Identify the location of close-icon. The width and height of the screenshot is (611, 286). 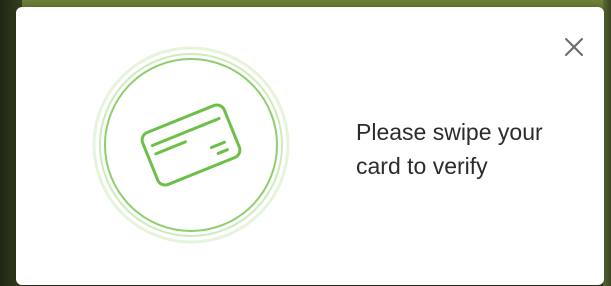
(574, 47).